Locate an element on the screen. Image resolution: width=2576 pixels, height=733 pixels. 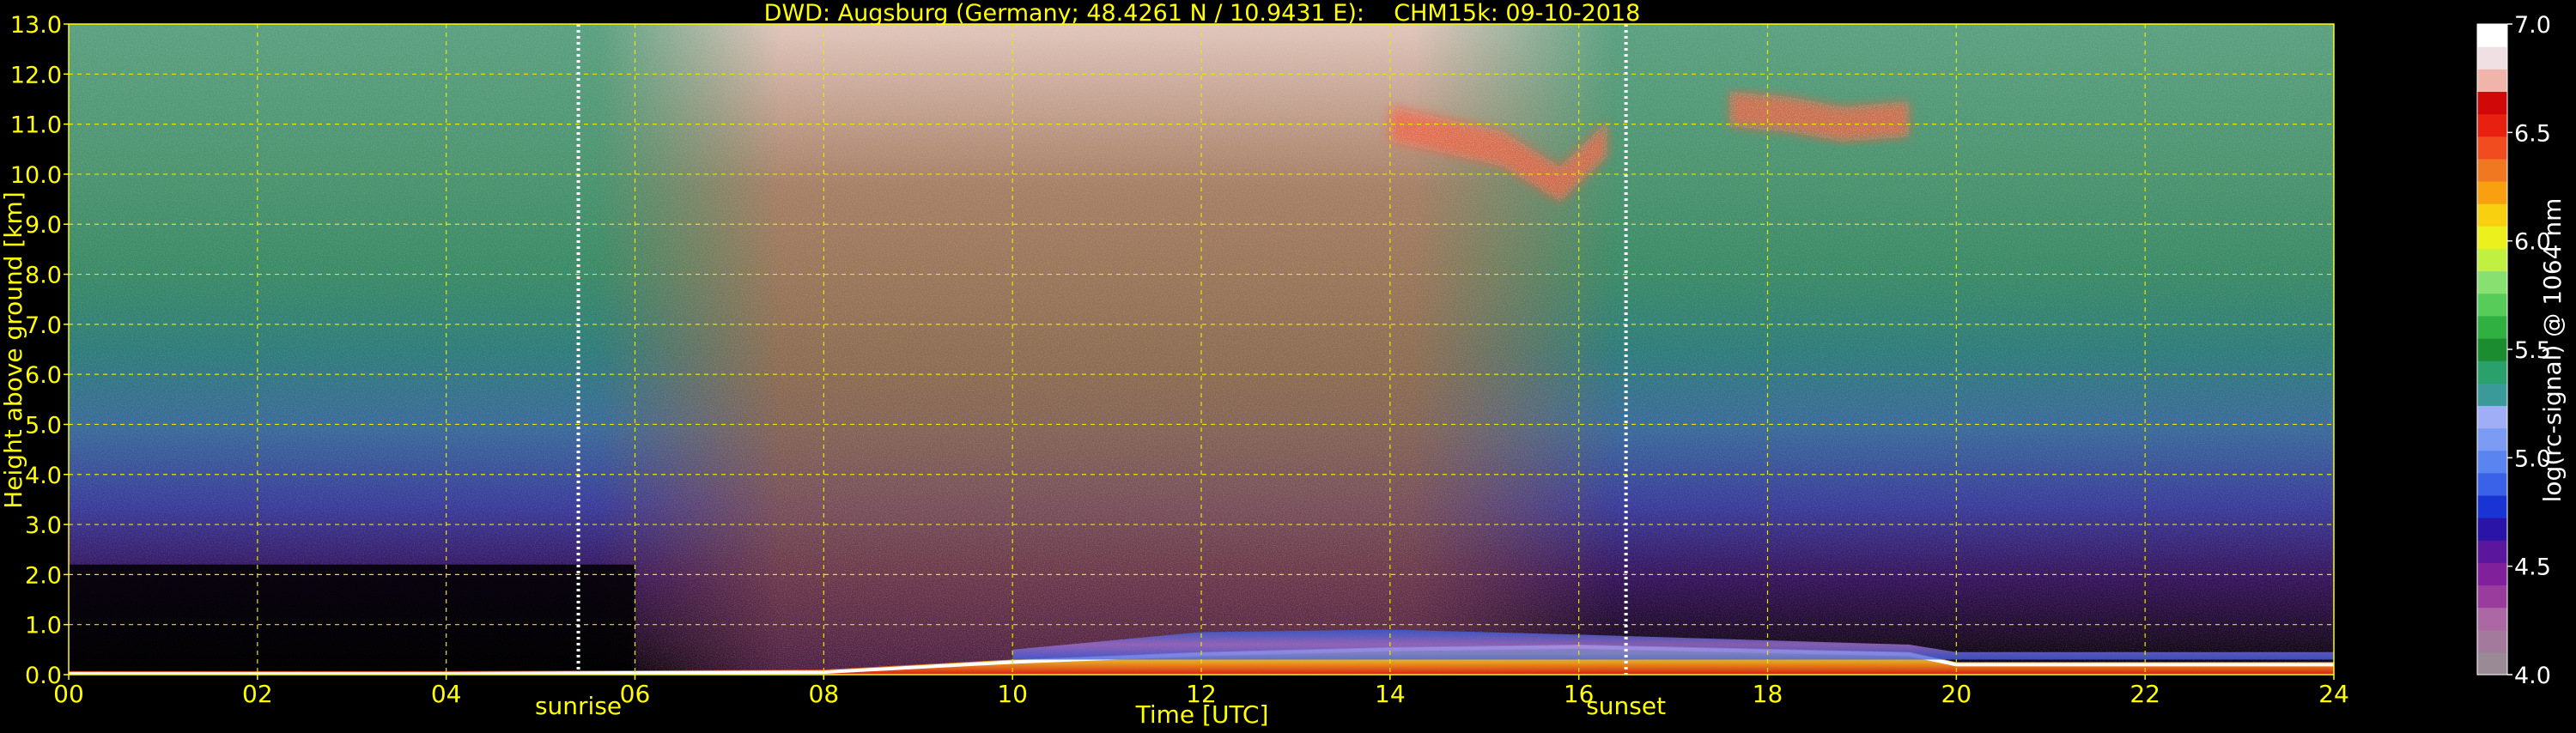
y-tick-label: 0.0 is located at coordinates (44, 676).